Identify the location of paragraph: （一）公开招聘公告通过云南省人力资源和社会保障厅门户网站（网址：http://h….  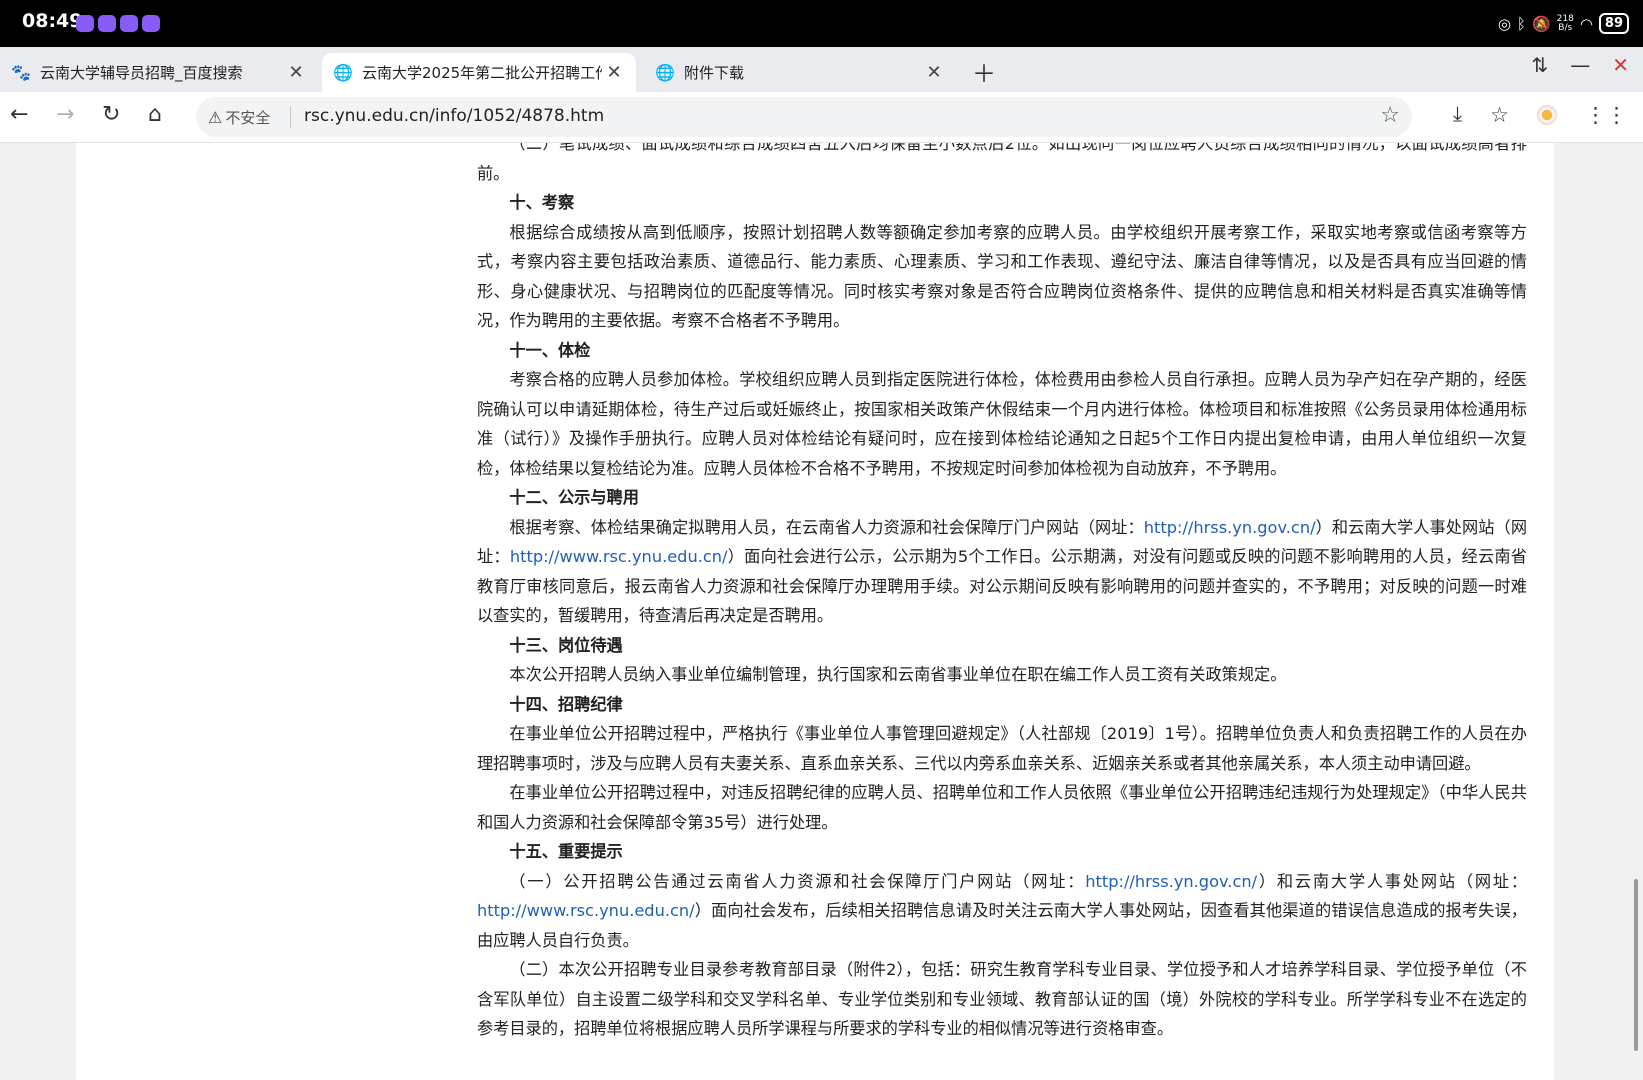
(1002, 911).